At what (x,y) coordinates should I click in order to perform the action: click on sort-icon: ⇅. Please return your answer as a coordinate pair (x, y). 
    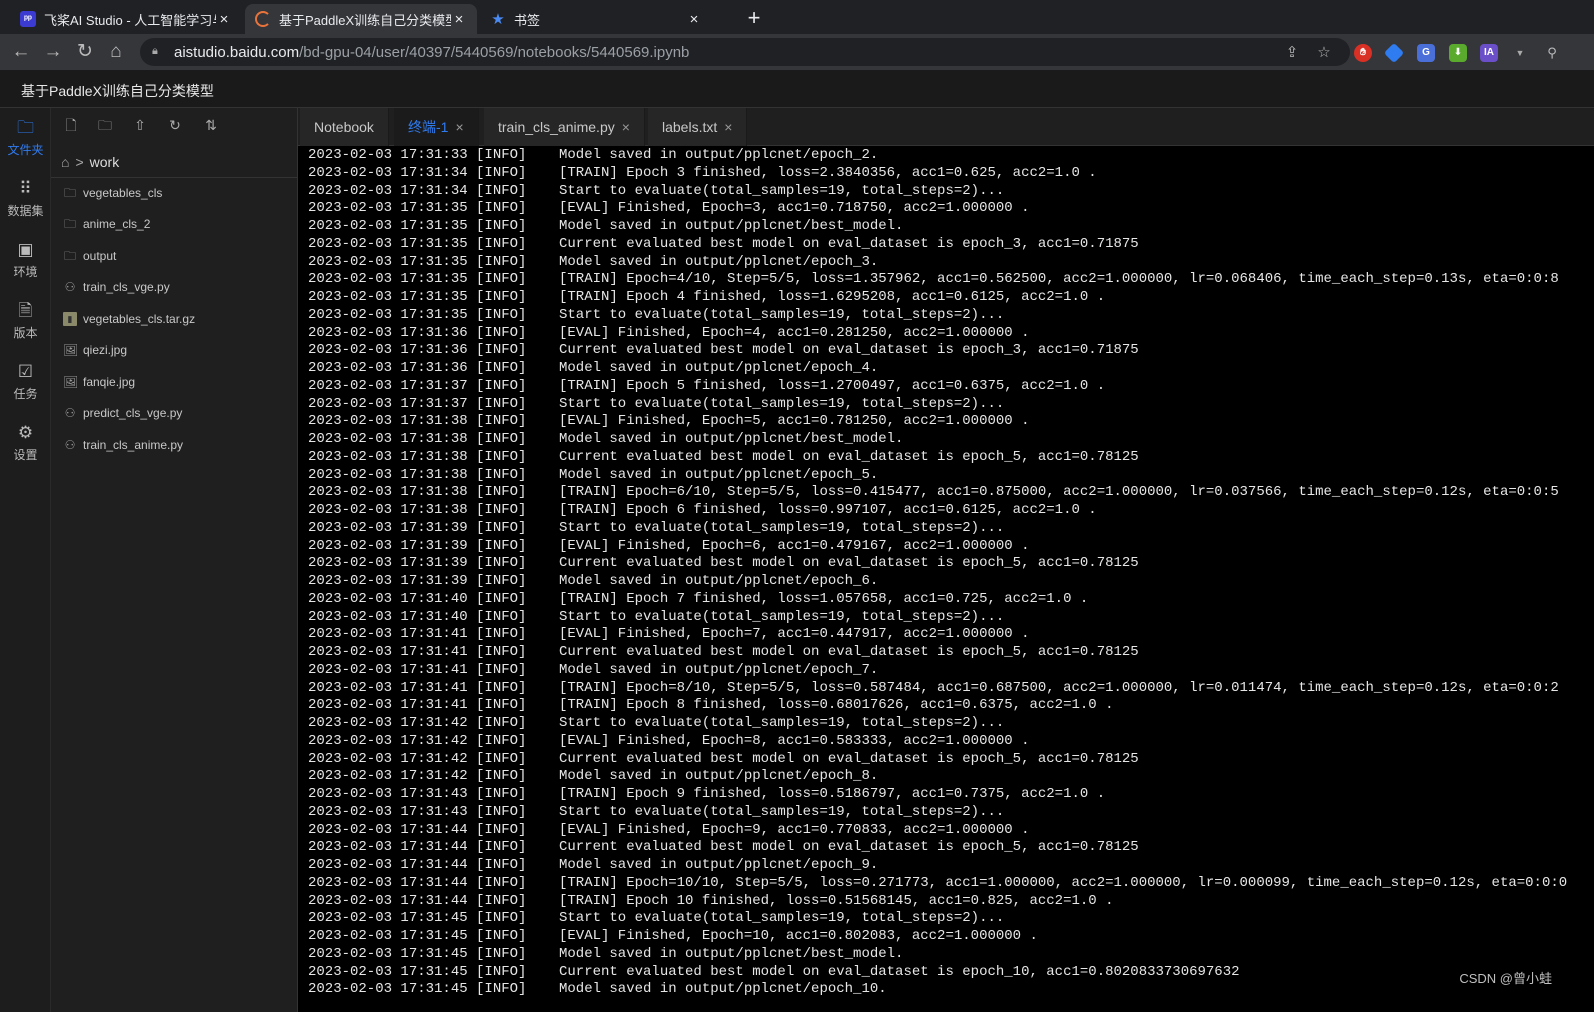
    Looking at the image, I should click on (211, 125).